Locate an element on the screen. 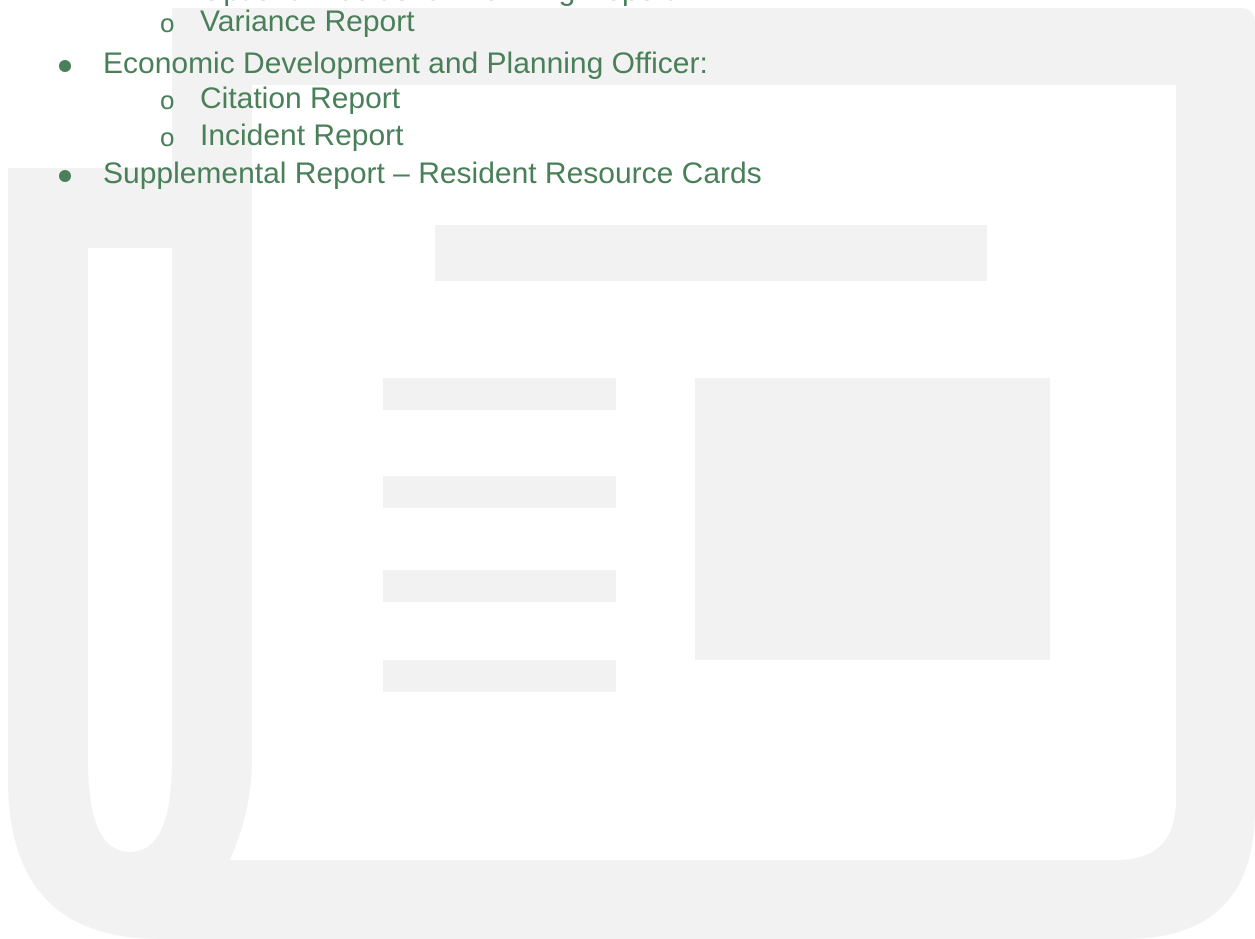  list-sub-item: Incident Report is located at coordinates (302, 135).